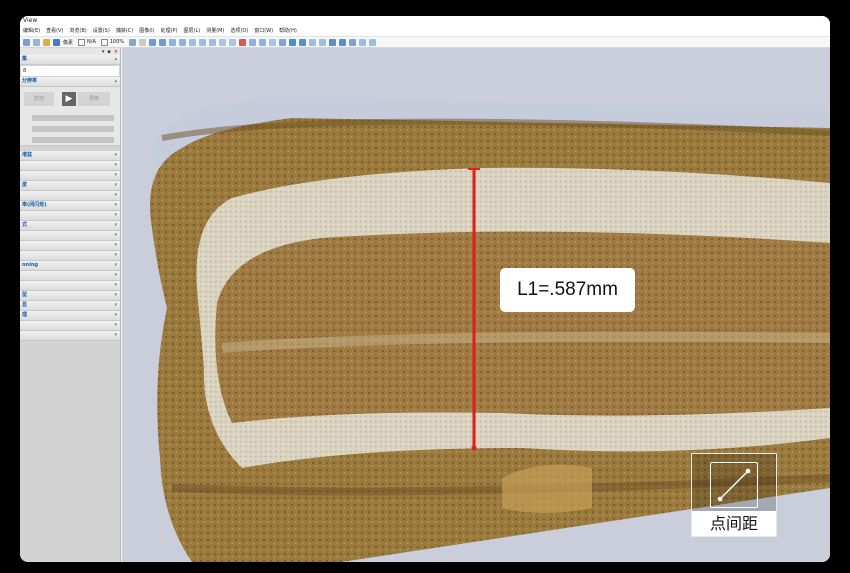  I want to click on polygon-icon, so click(263, 42).